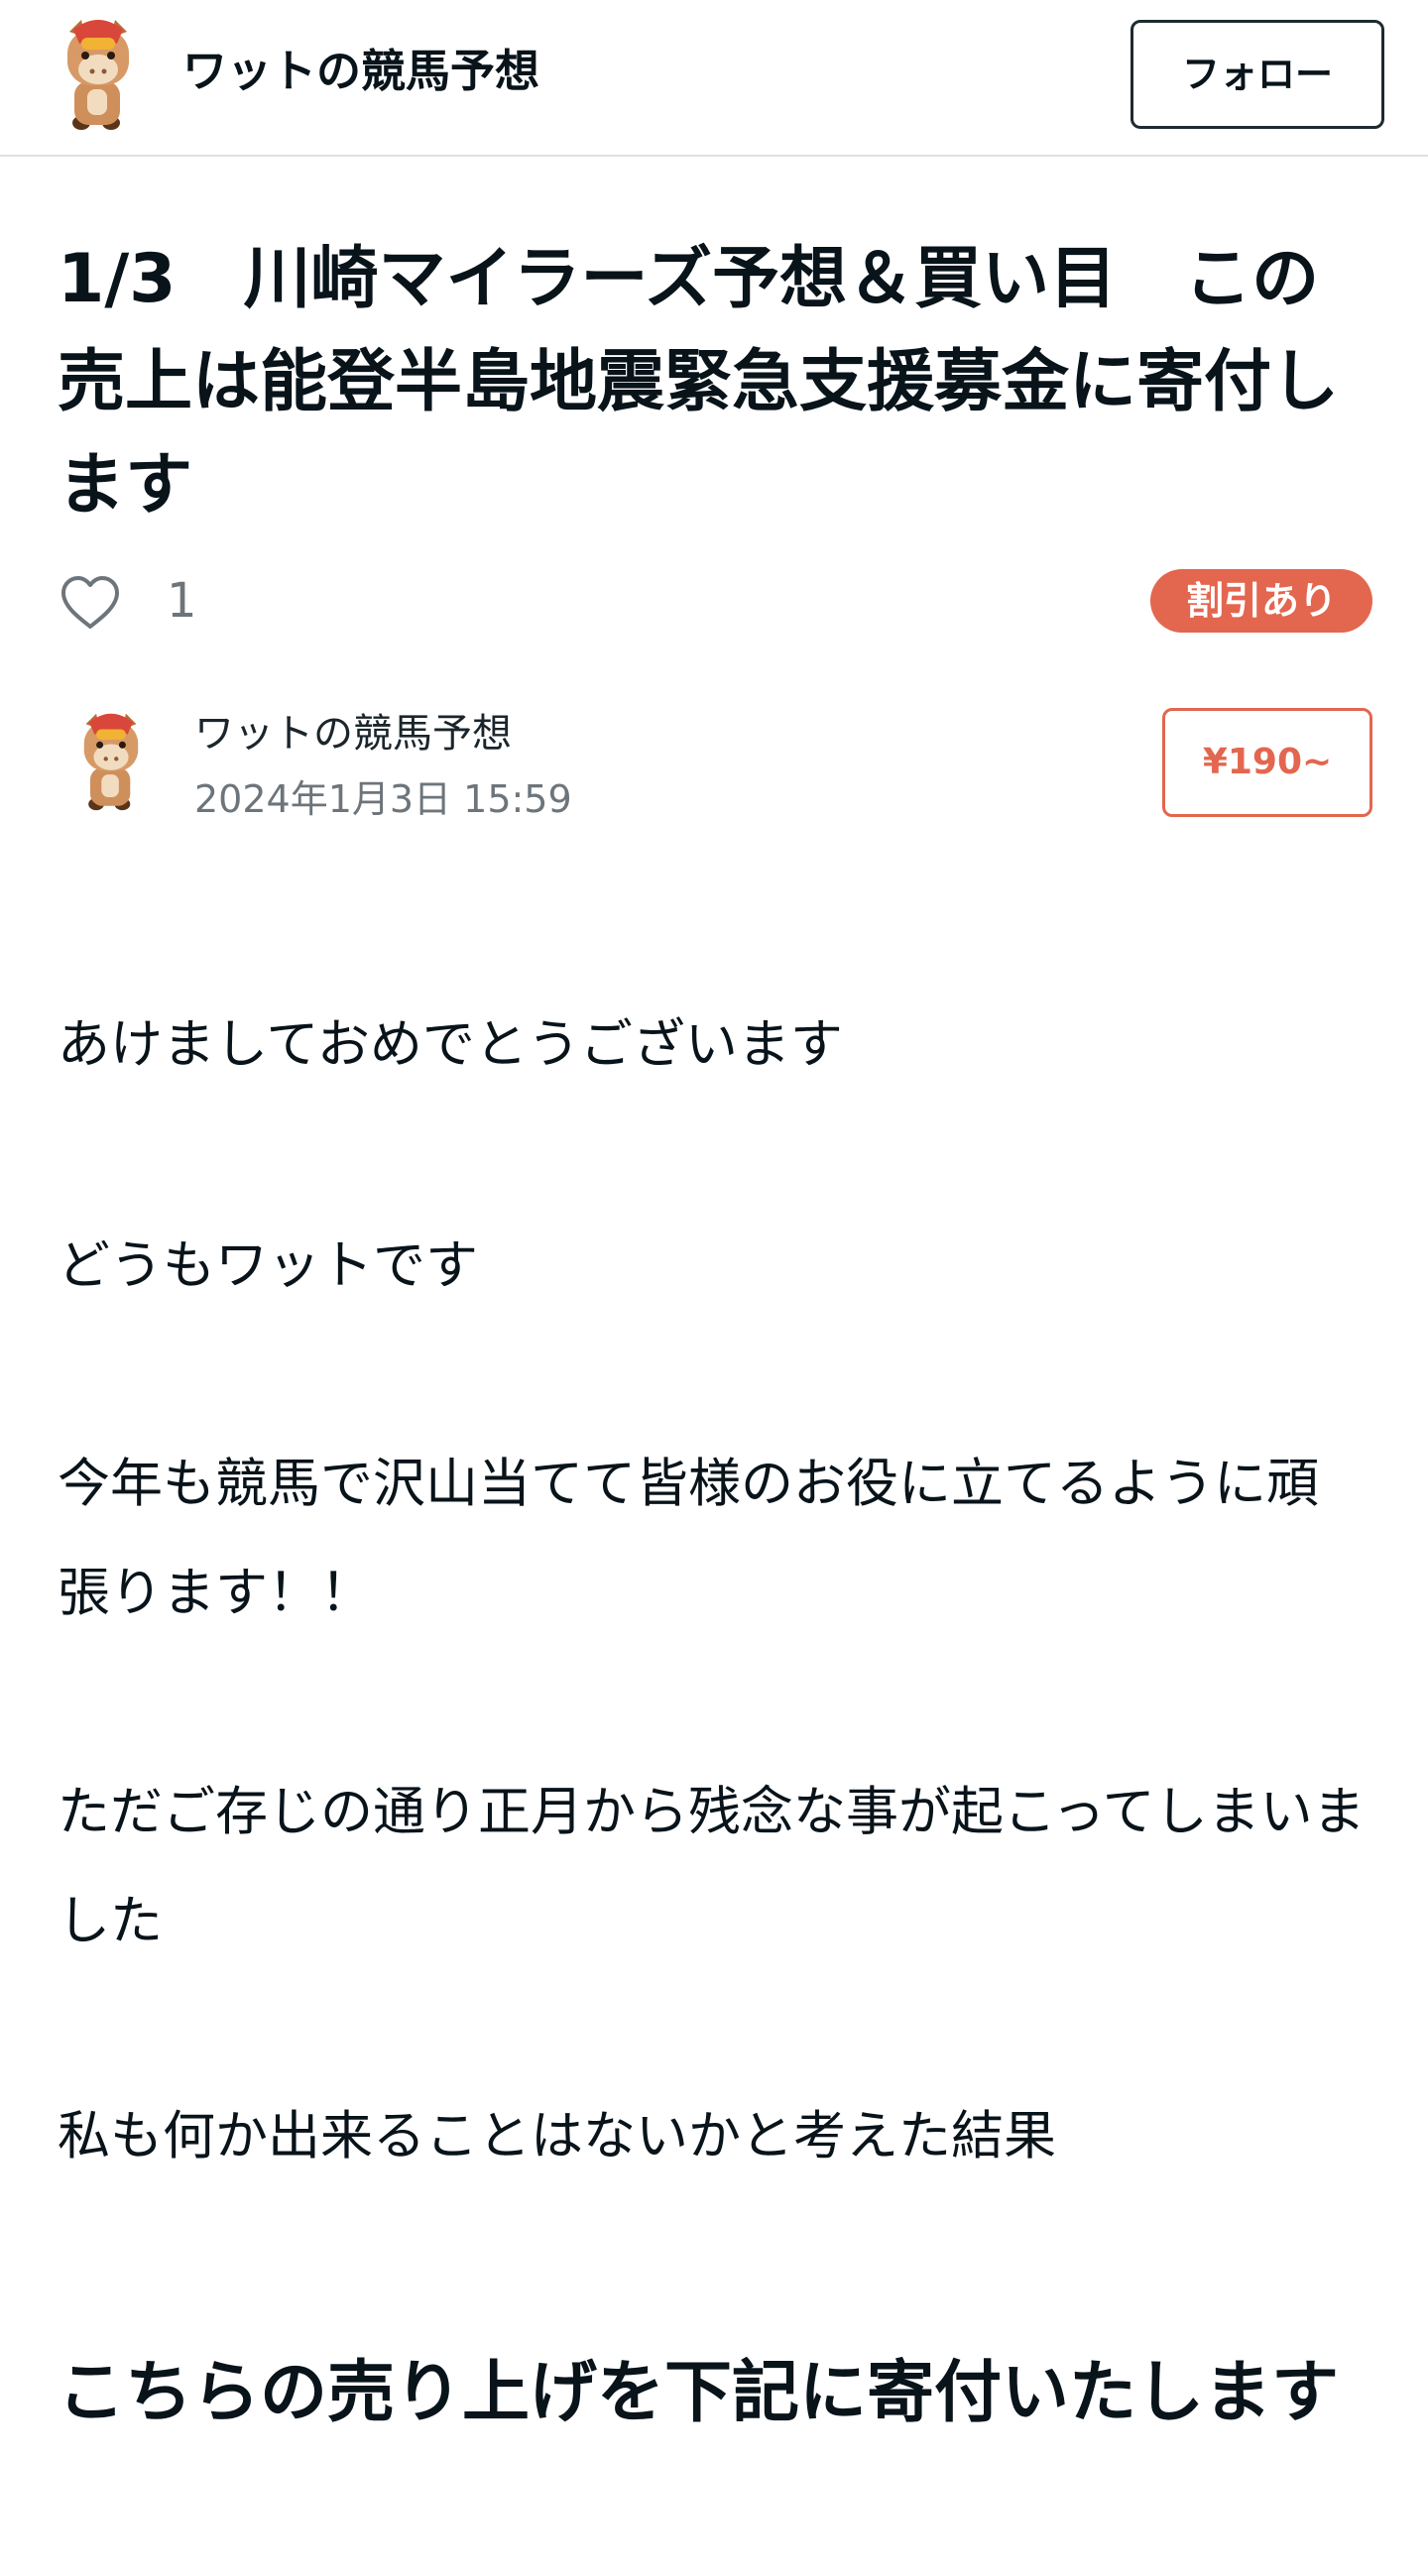  What do you see at coordinates (383, 799) in the screenshot?
I see `post-date: 2024年1月3日 15:59` at bounding box center [383, 799].